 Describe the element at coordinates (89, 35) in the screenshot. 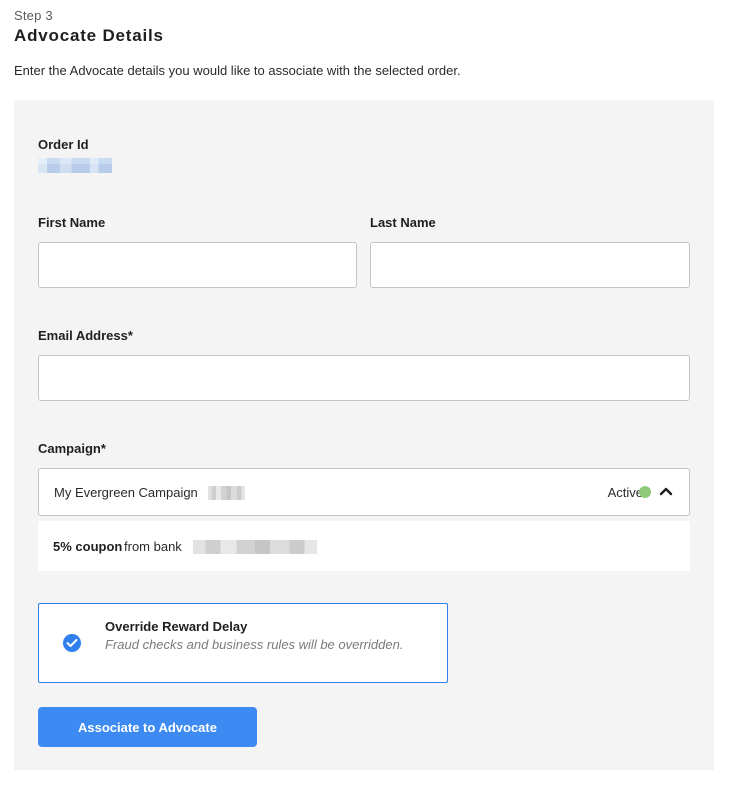

I see `page-title: Advocate Details` at that location.